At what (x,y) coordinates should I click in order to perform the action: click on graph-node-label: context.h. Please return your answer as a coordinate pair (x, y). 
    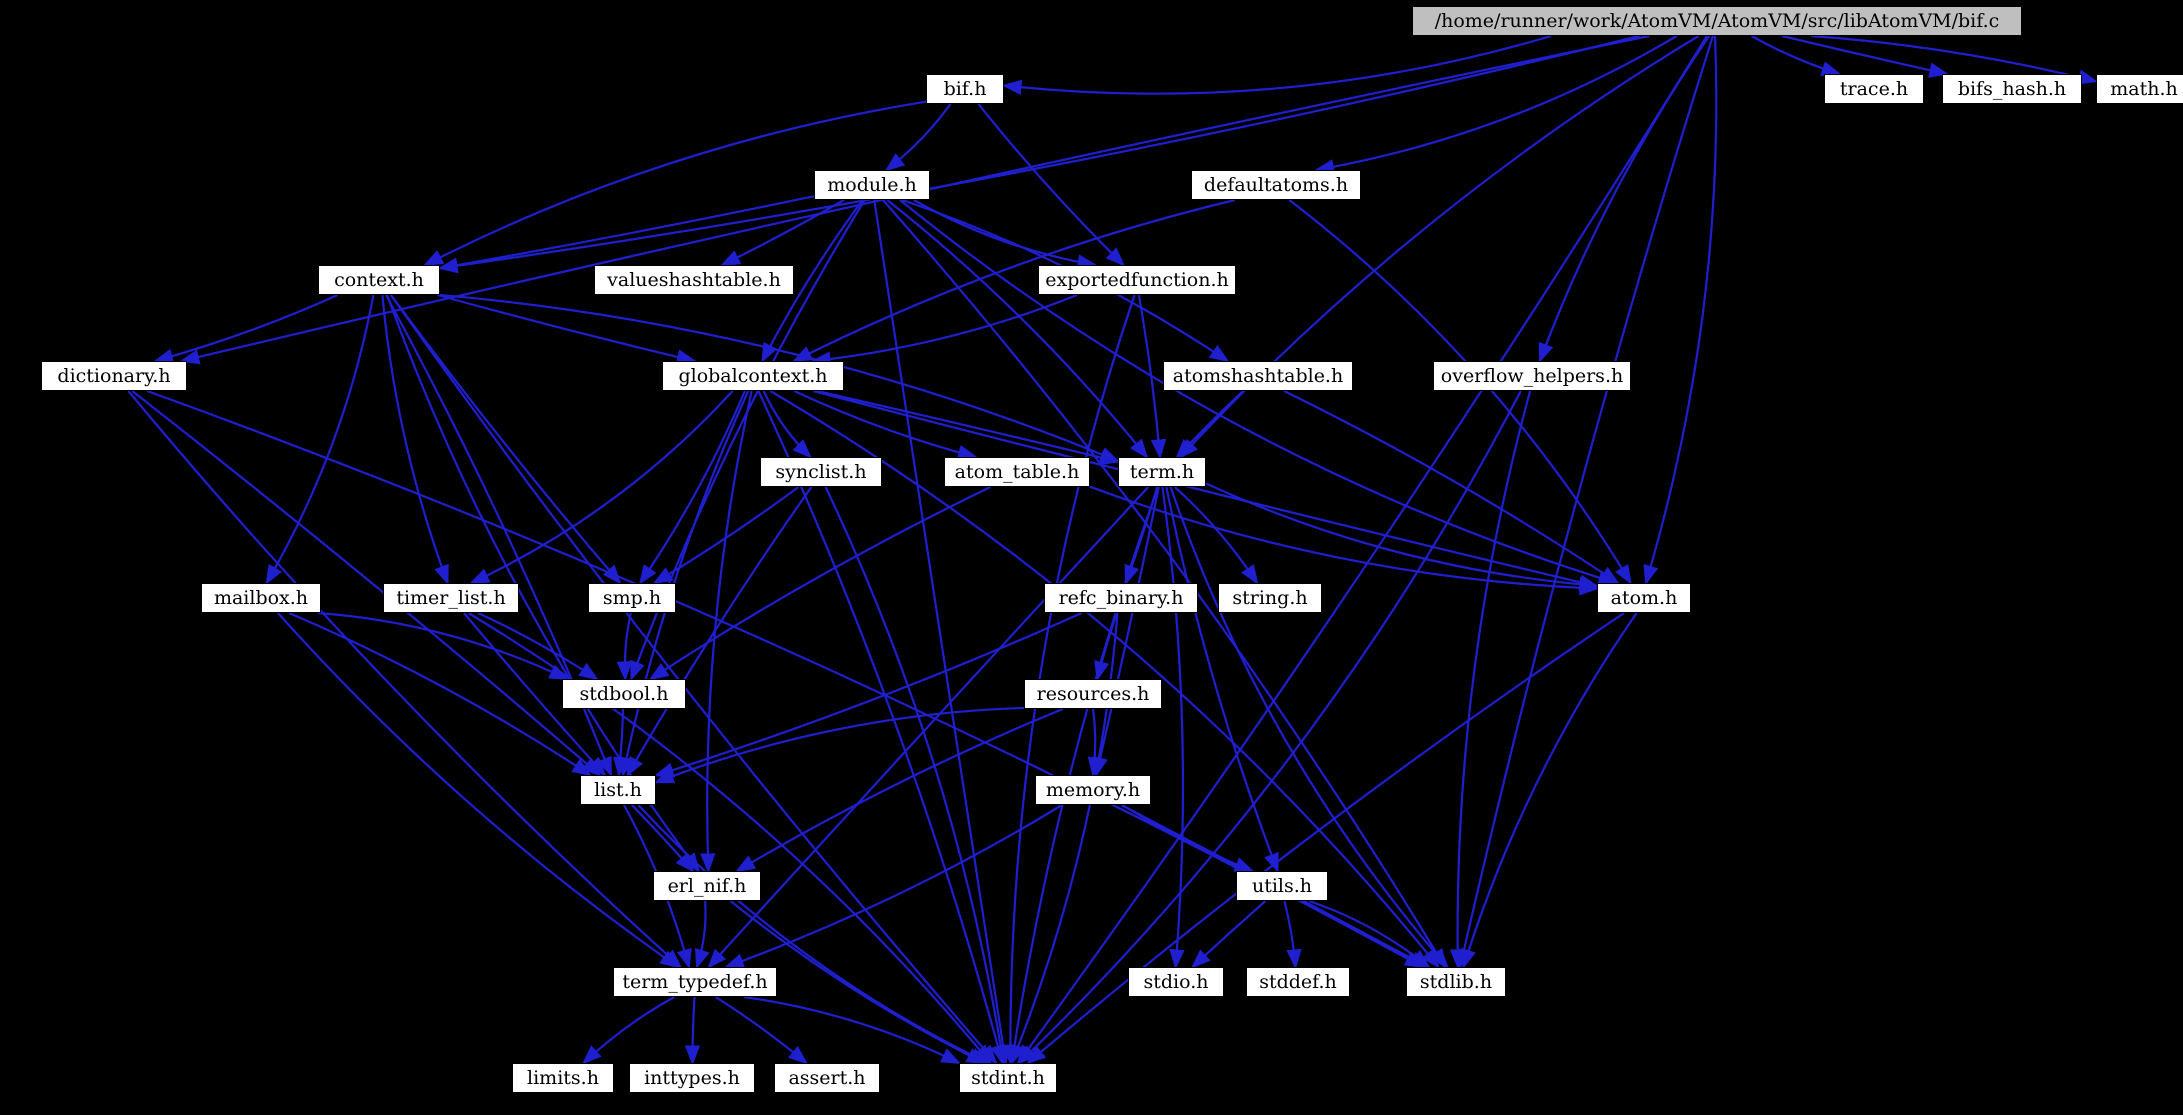
    Looking at the image, I should click on (379, 279).